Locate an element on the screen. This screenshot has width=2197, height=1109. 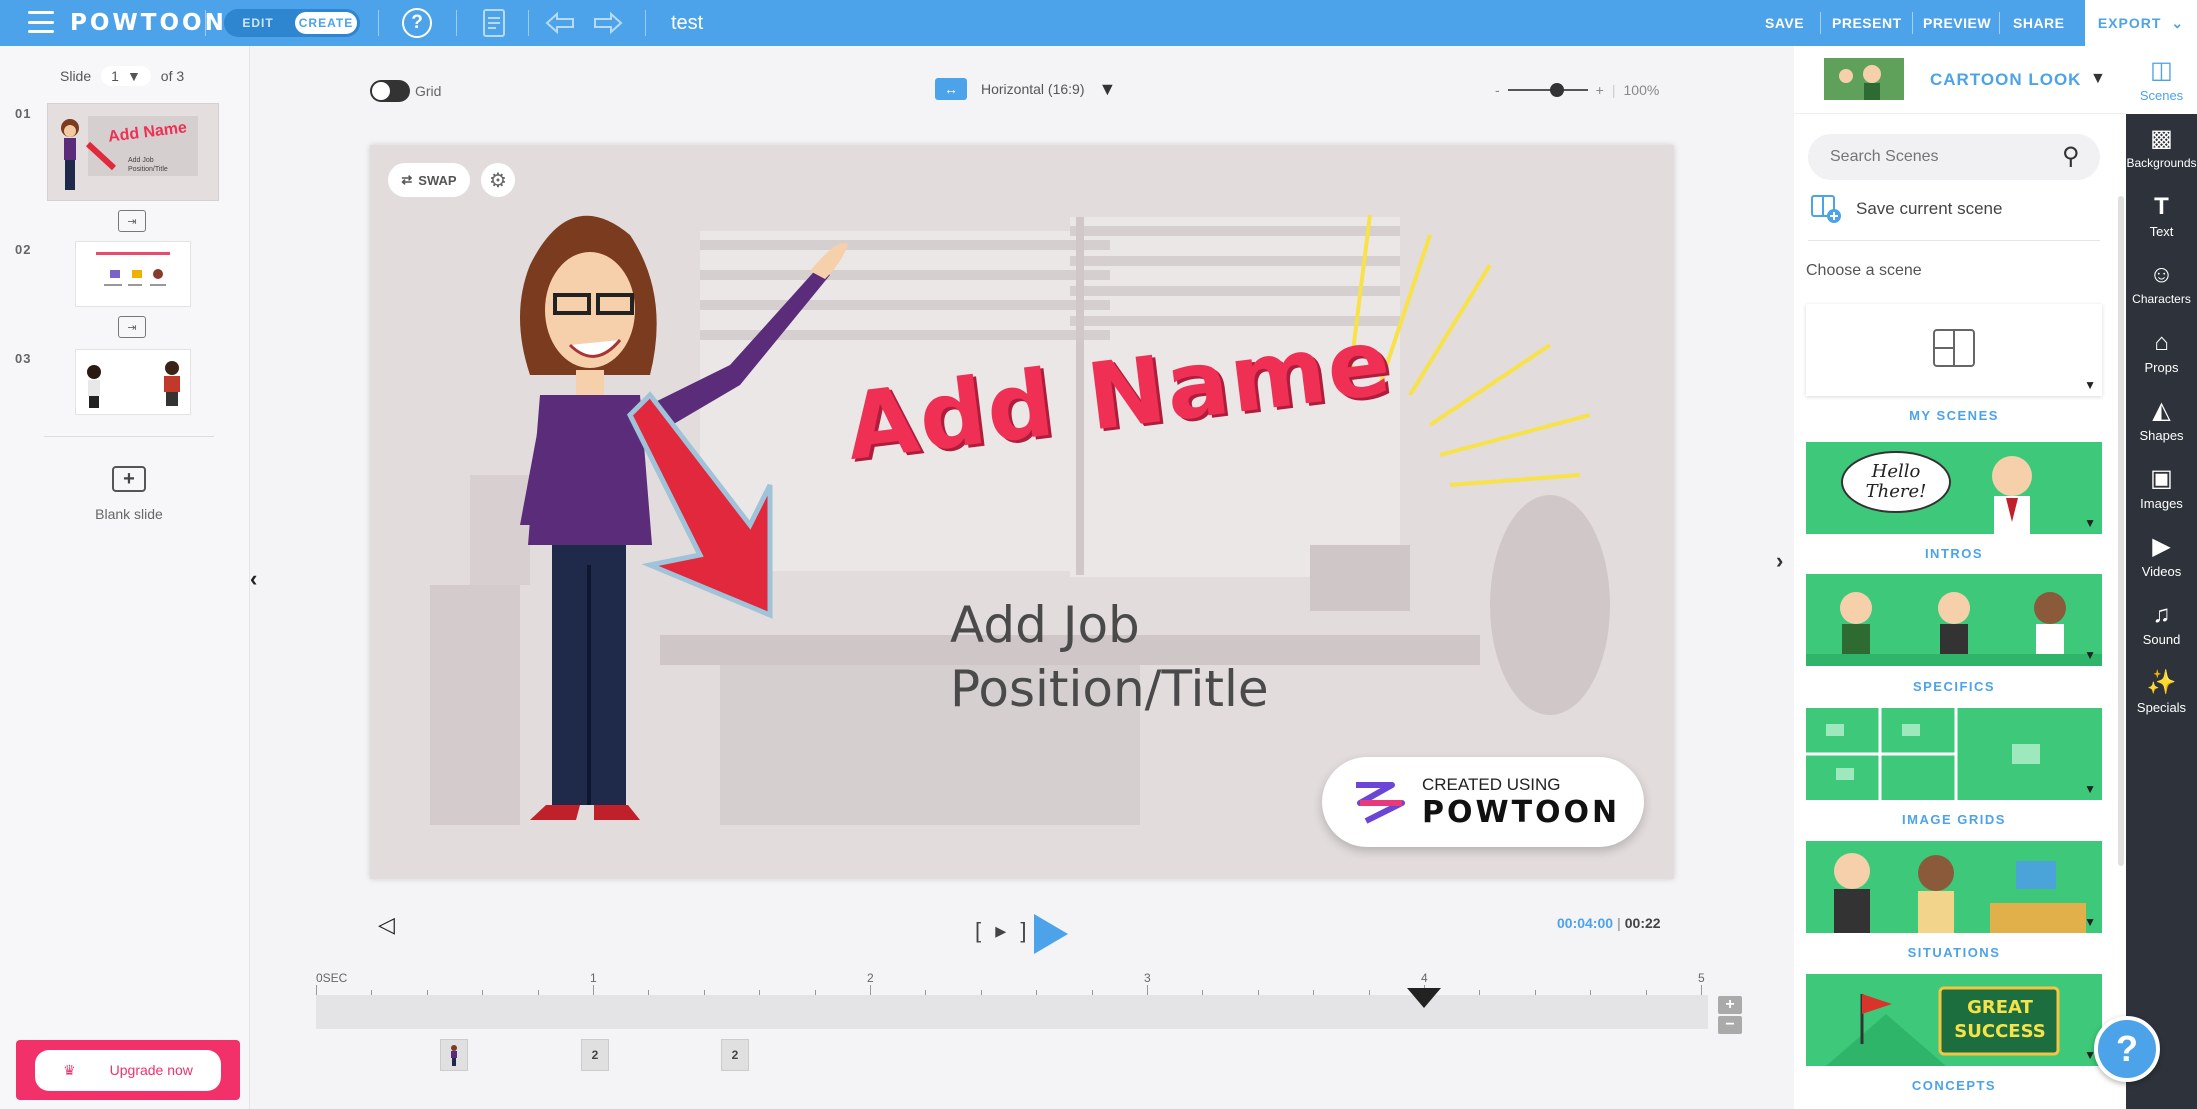
slide-of-label: of 3 is located at coordinates (172, 76).